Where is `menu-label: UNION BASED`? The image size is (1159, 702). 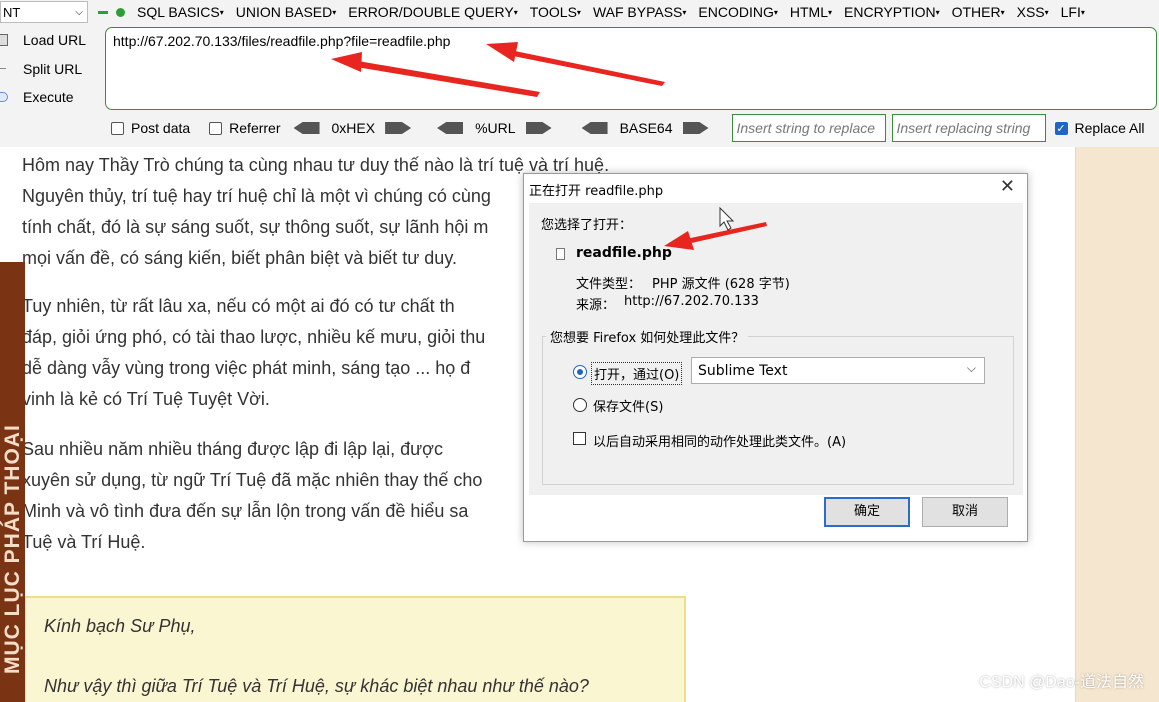 menu-label: UNION BASED is located at coordinates (284, 12).